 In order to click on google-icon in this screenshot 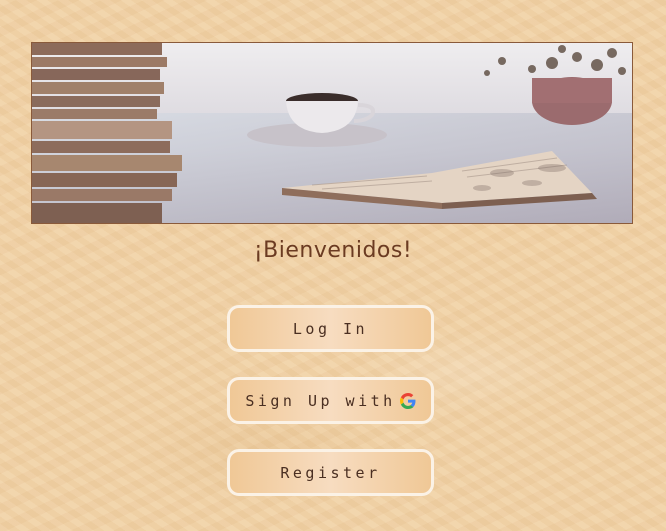, I will do `click(407, 400)`.